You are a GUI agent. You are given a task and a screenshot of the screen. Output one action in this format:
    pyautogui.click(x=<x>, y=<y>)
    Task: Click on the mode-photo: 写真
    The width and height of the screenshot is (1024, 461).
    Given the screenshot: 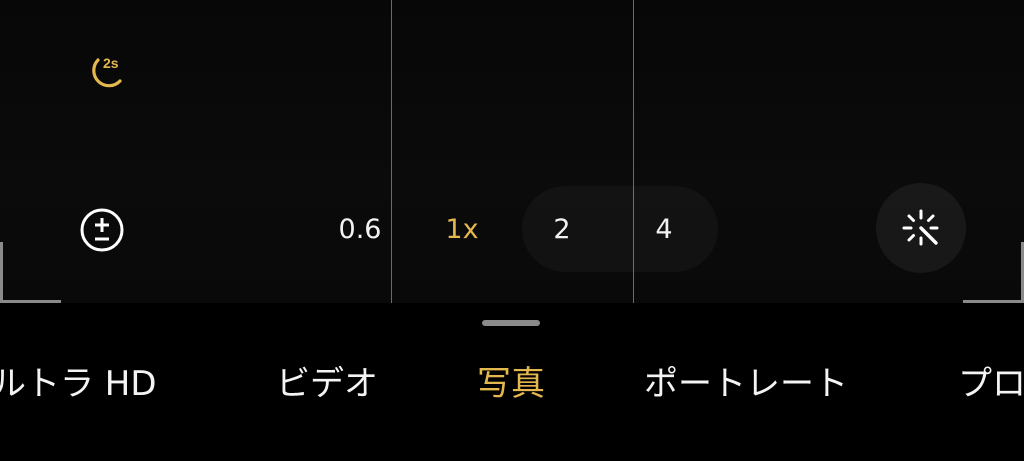 What is the action you would take?
    pyautogui.click(x=511, y=384)
    